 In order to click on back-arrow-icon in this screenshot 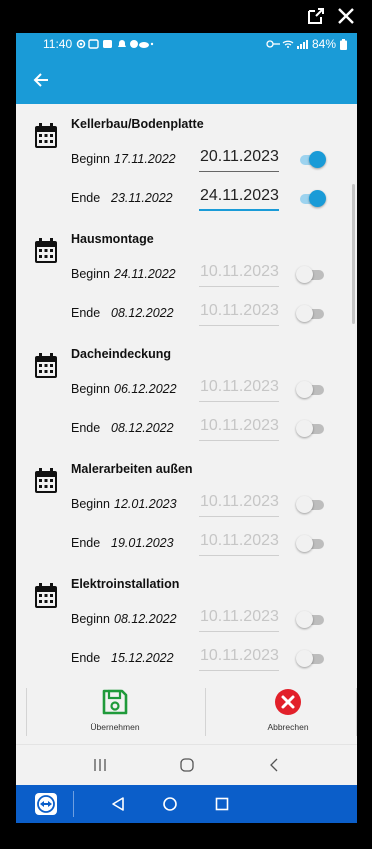, I will do `click(41, 80)`.